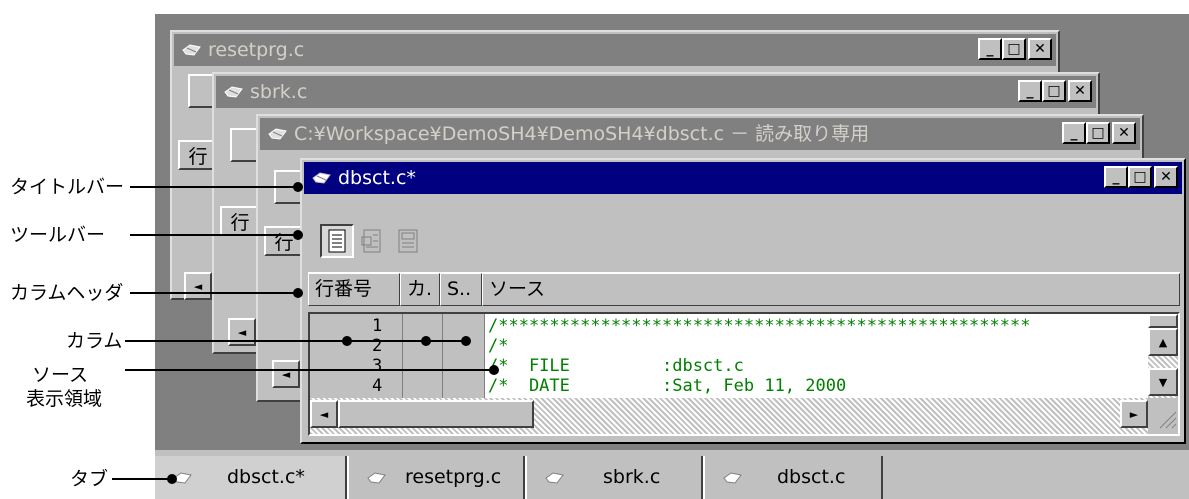 This screenshot has width=1189, height=499. What do you see at coordinates (94, 341) in the screenshot?
I see `annotation-column: カラム` at bounding box center [94, 341].